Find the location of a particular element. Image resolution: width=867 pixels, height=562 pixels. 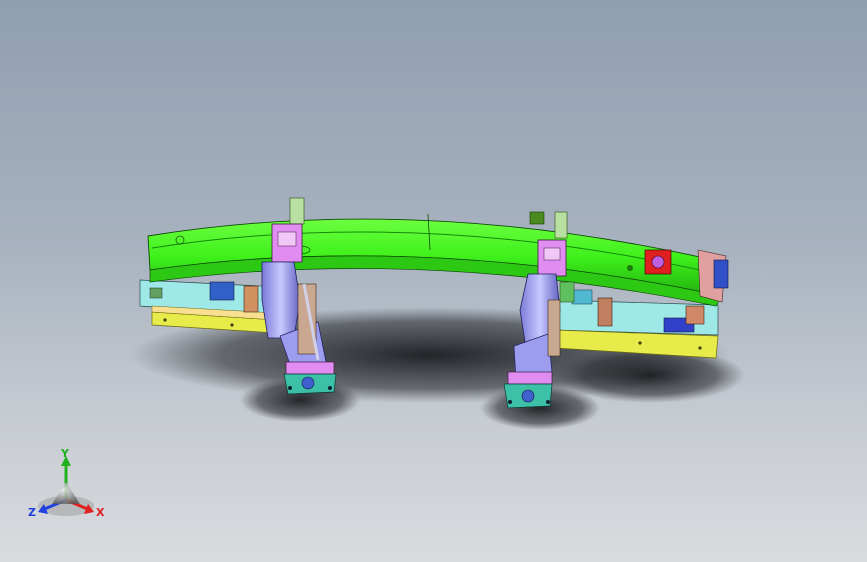

left-mount-foot is located at coordinates (310, 378).